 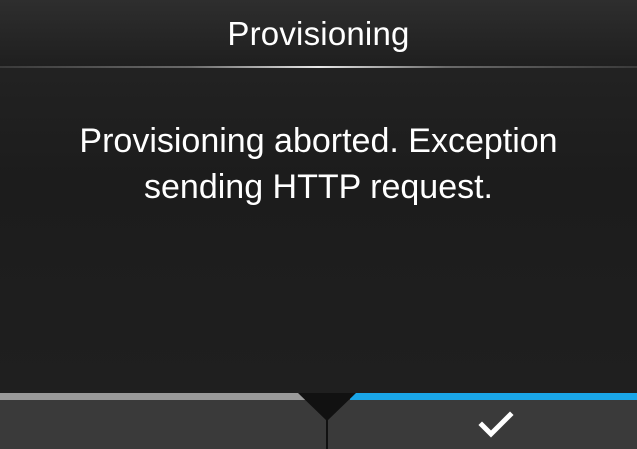 I want to click on left-softkey-button, so click(x=163, y=421).